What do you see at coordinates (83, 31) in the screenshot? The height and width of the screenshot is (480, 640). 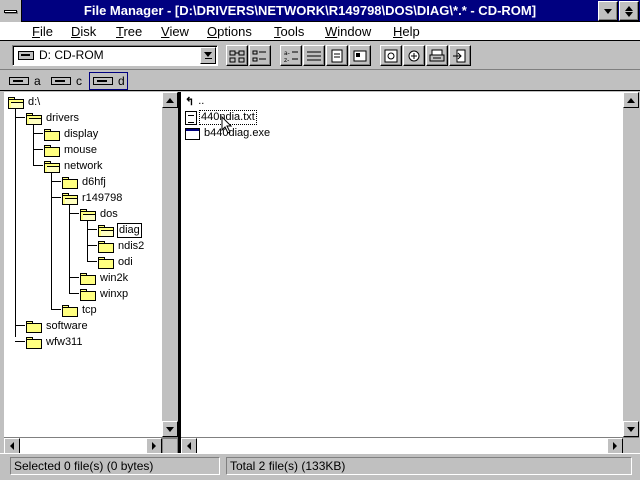 I see `menu-disk: Disk` at bounding box center [83, 31].